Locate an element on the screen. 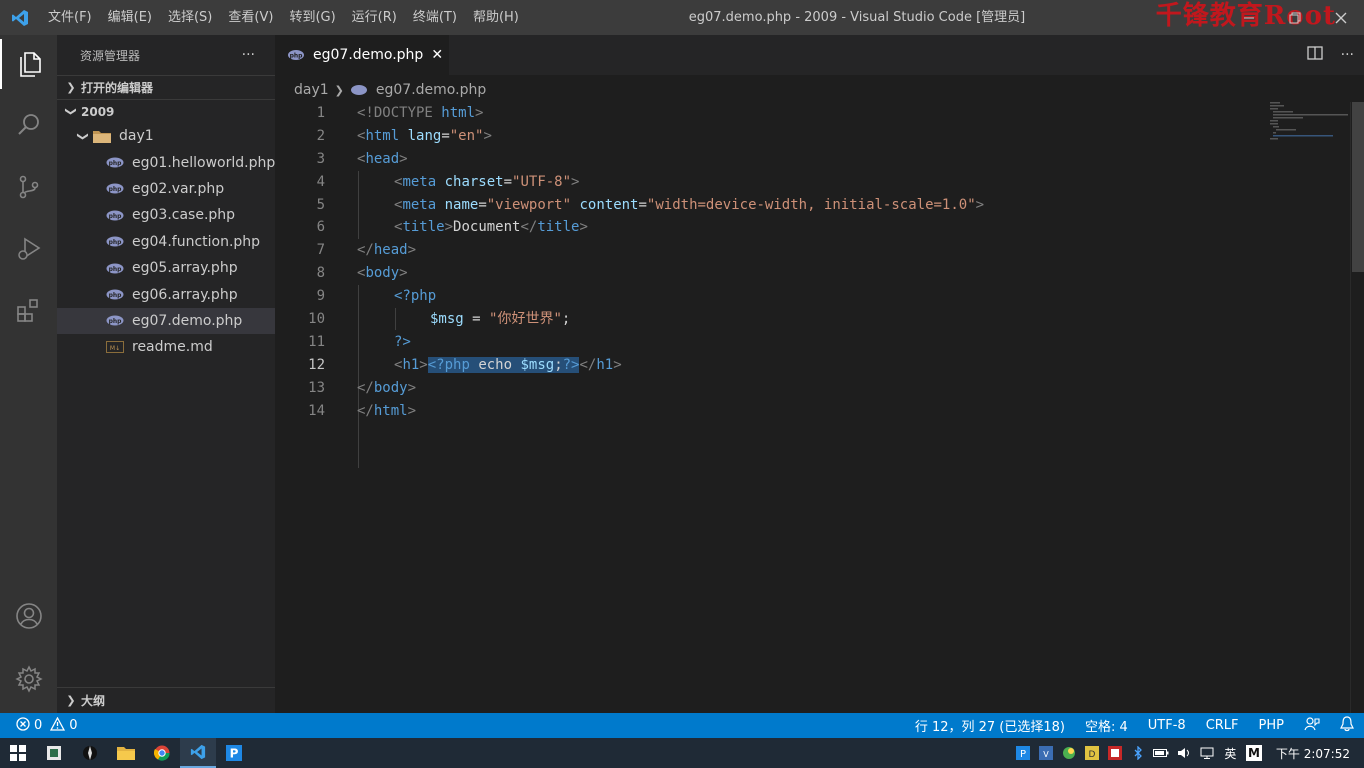  tab-bar: php eg07.demo.php ✕ ··· is located at coordinates (819, 55).